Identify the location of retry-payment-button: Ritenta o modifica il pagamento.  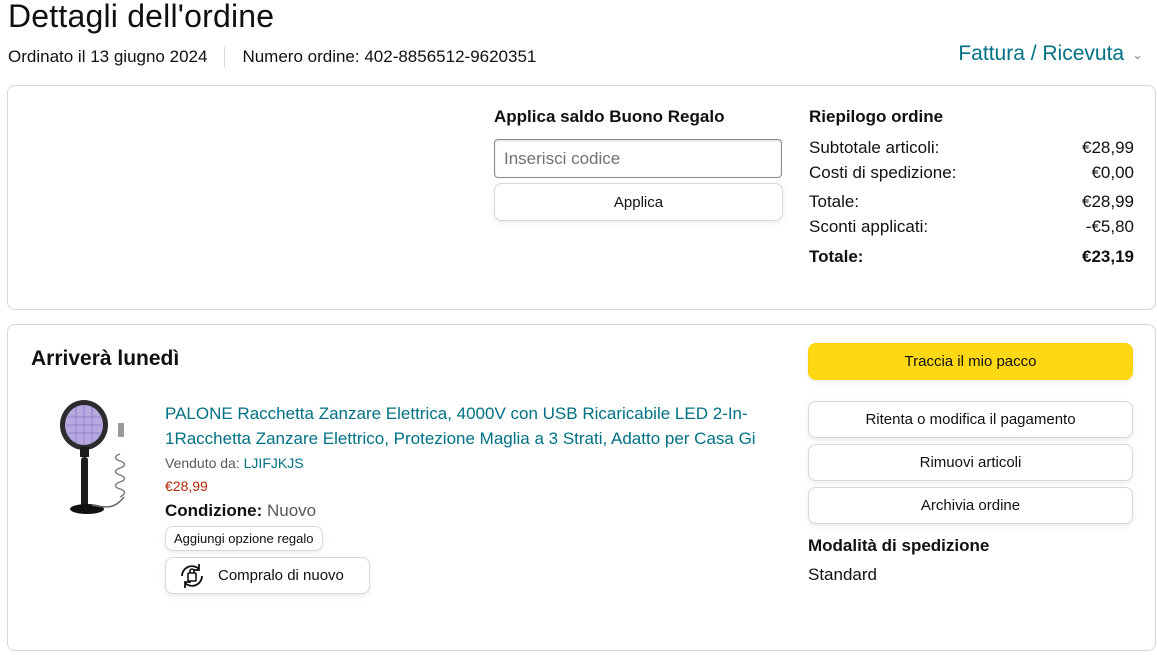
(970, 419).